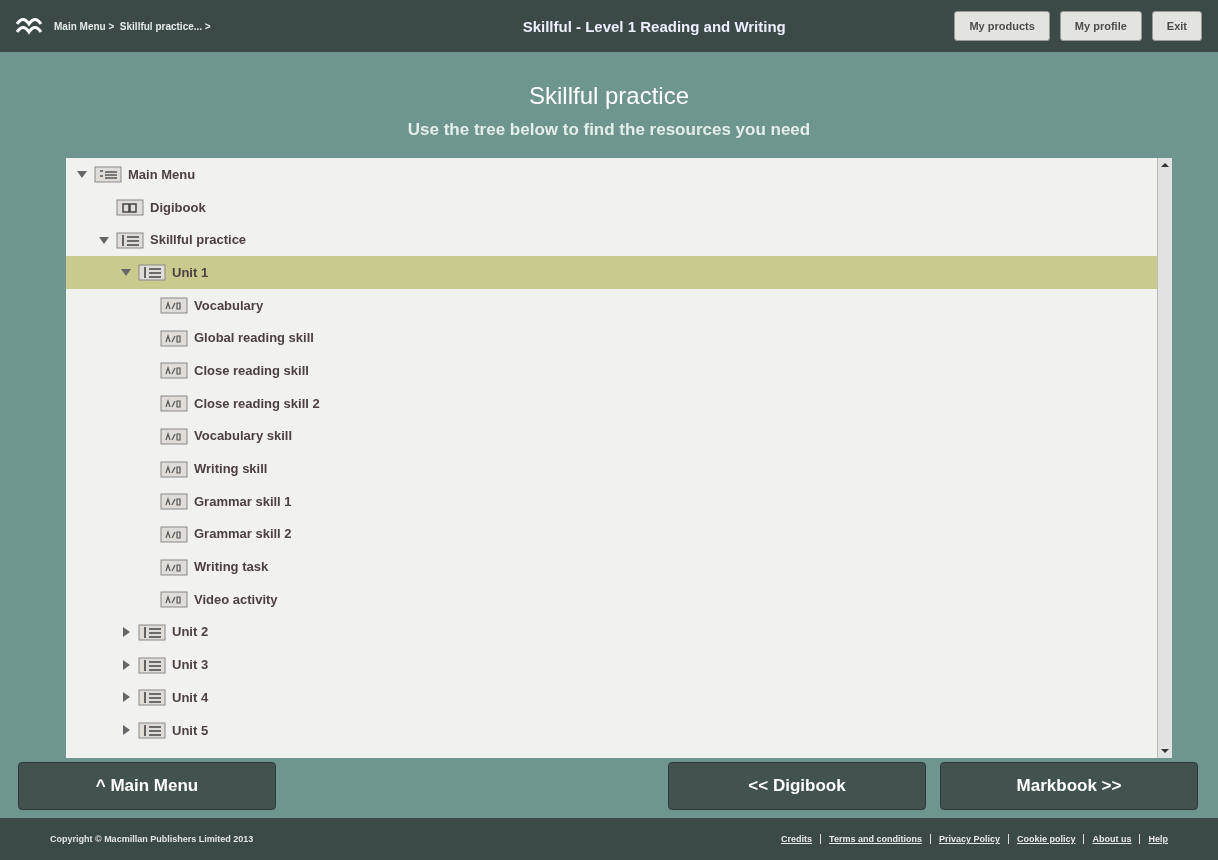 Image resolution: width=1218 pixels, height=860 pixels. I want to click on tree-label: Close reading skill 2, so click(257, 403).